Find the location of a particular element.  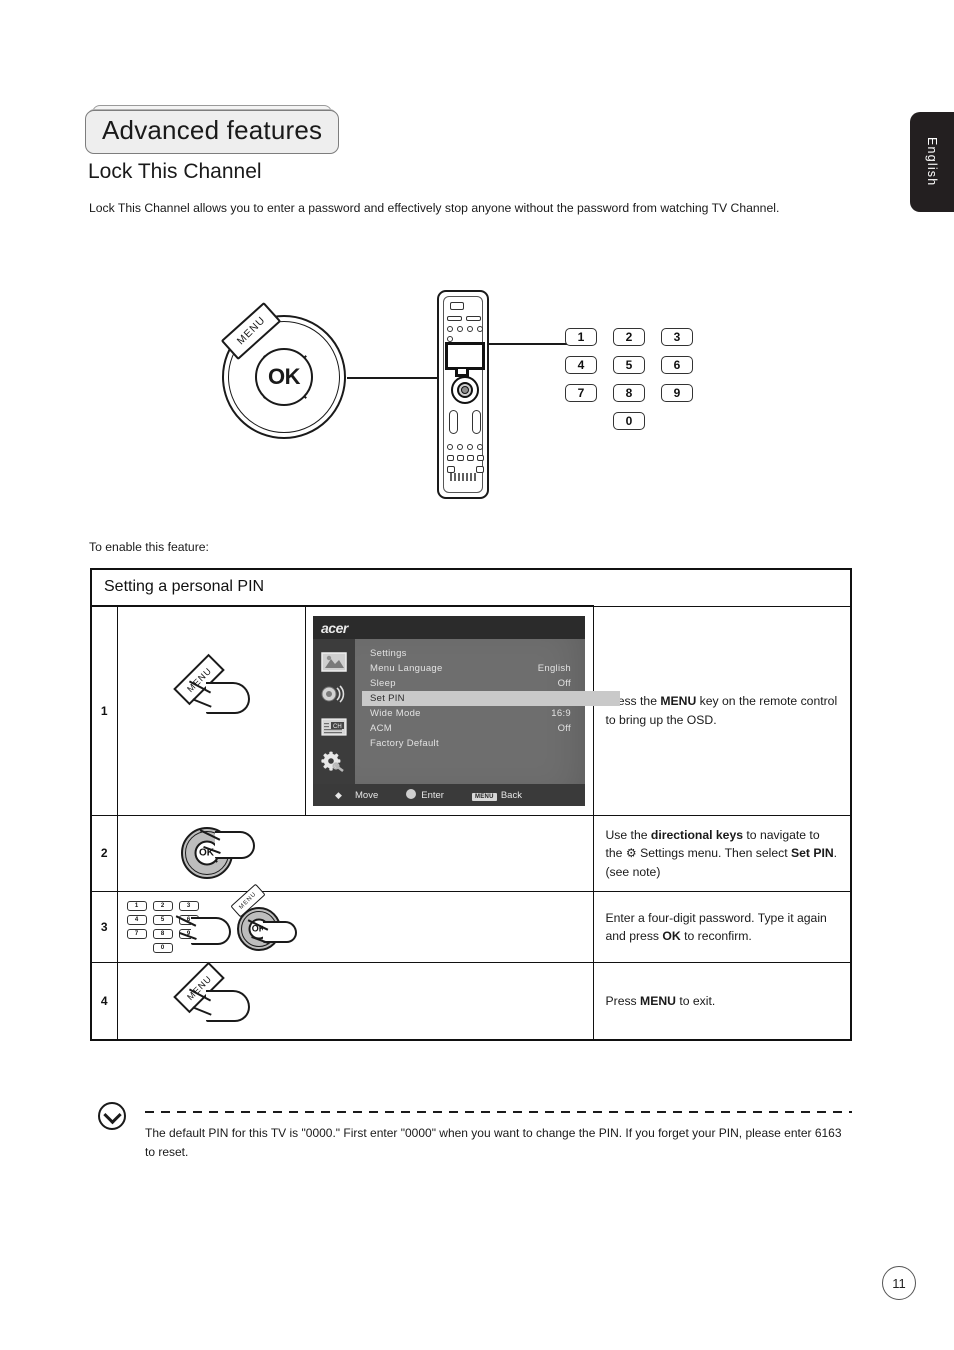

osd-sidebar: CH is located at coordinates (334, 722).